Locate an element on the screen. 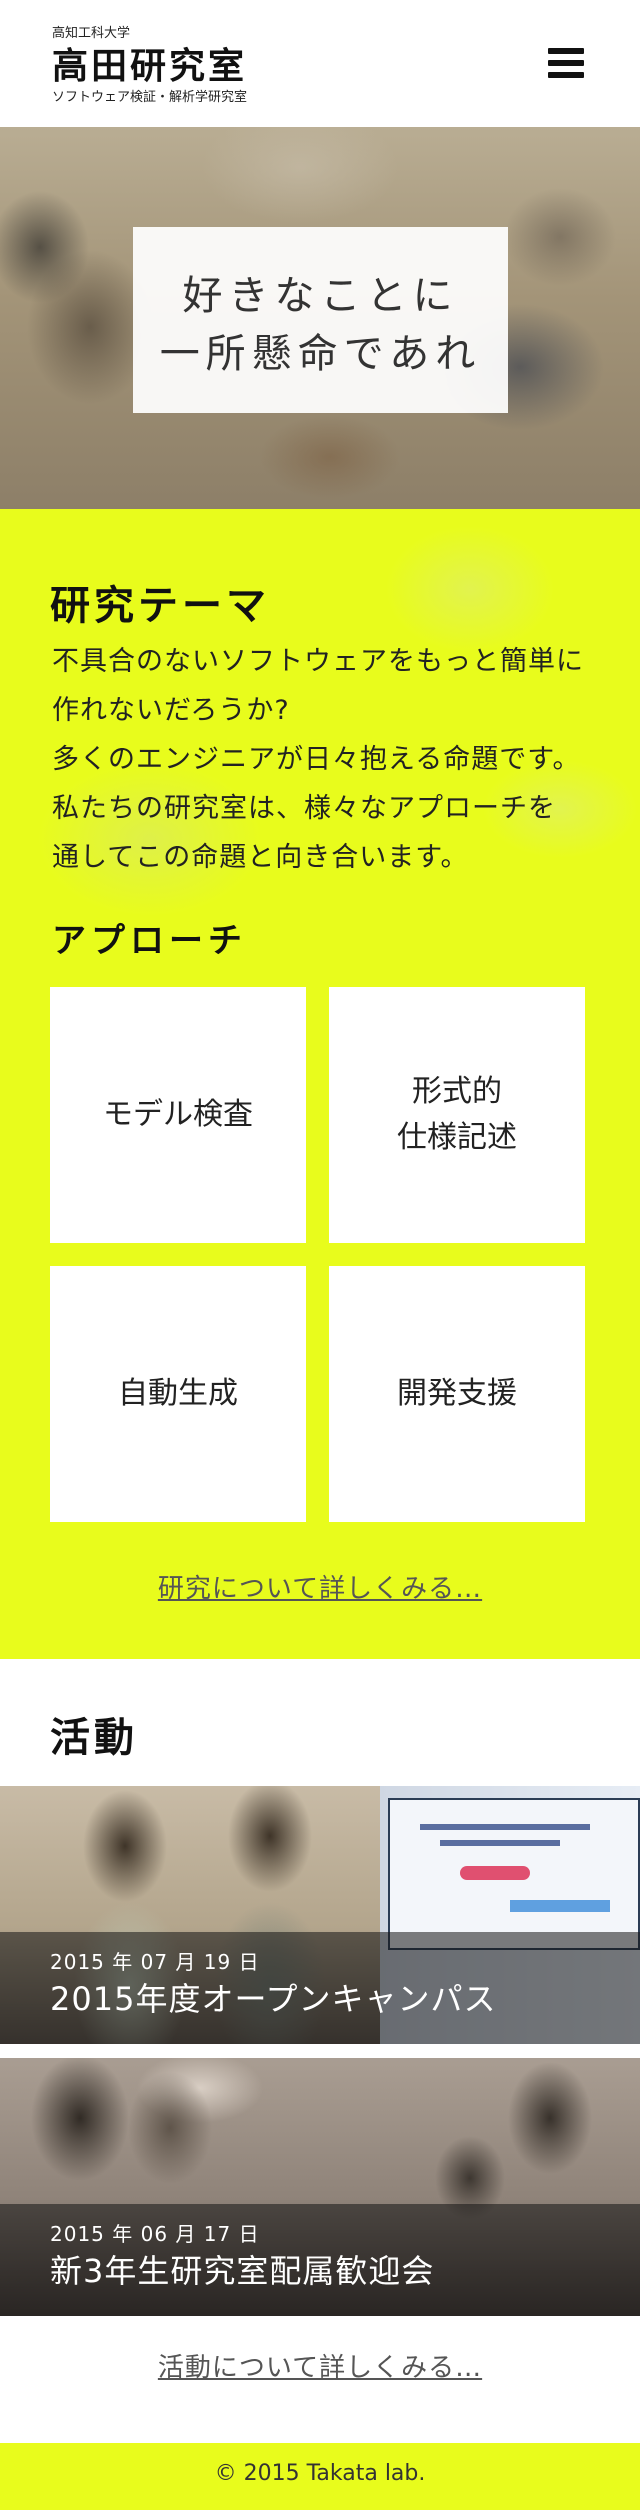  activity-post-caption: 2015 年 07 月 19 日 2015年度オープンキャンパス is located at coordinates (320, 1988).